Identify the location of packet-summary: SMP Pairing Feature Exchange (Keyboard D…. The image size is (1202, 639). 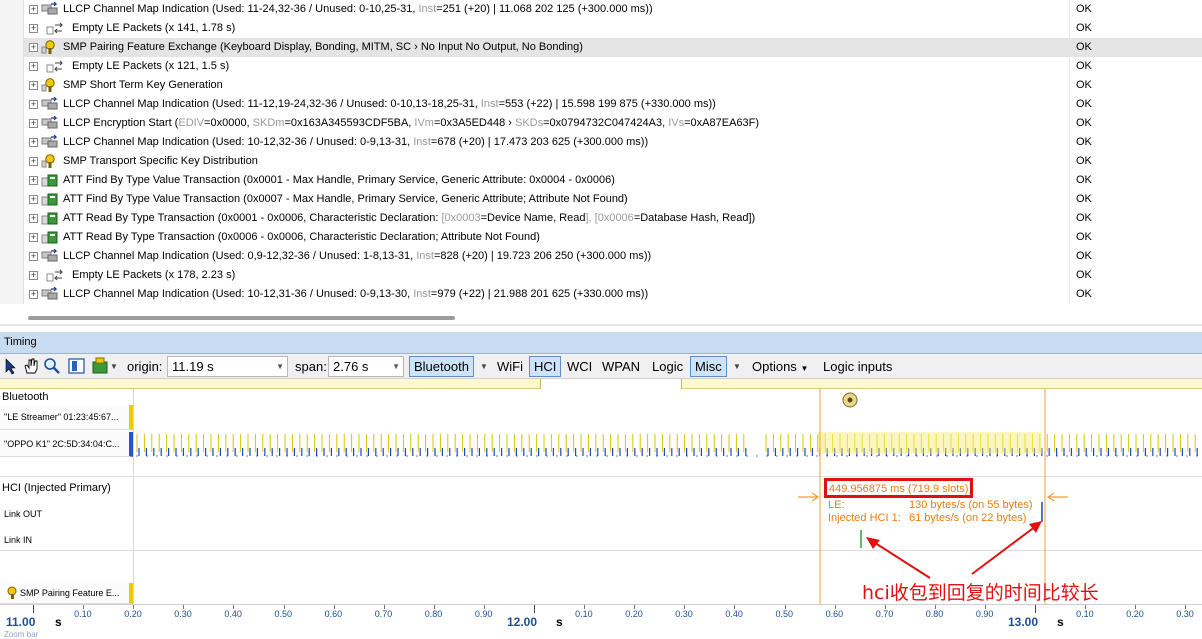
(323, 47).